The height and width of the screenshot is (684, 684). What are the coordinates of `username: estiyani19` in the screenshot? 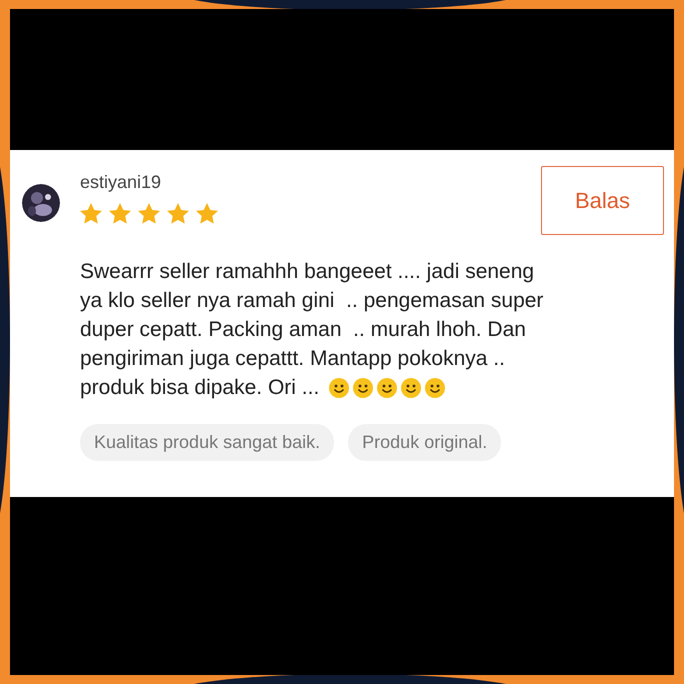 It's located at (121, 182).